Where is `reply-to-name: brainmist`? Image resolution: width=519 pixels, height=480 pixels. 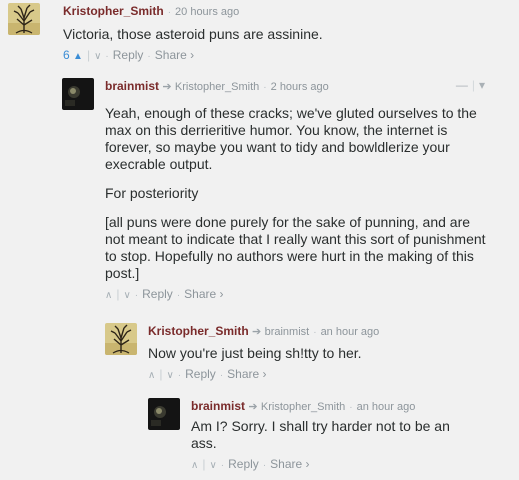
reply-to-name: brainmist is located at coordinates (287, 332).